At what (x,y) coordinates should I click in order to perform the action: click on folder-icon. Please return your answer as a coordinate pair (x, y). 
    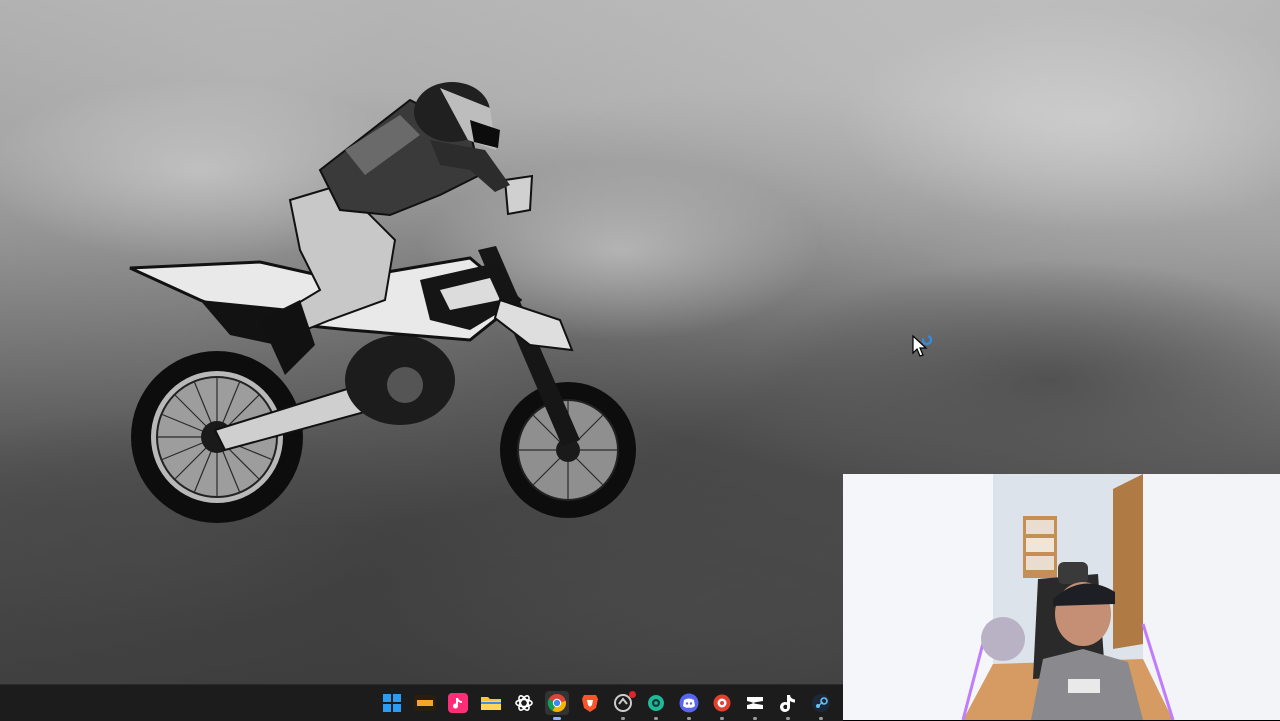
    Looking at the image, I should click on (491, 703).